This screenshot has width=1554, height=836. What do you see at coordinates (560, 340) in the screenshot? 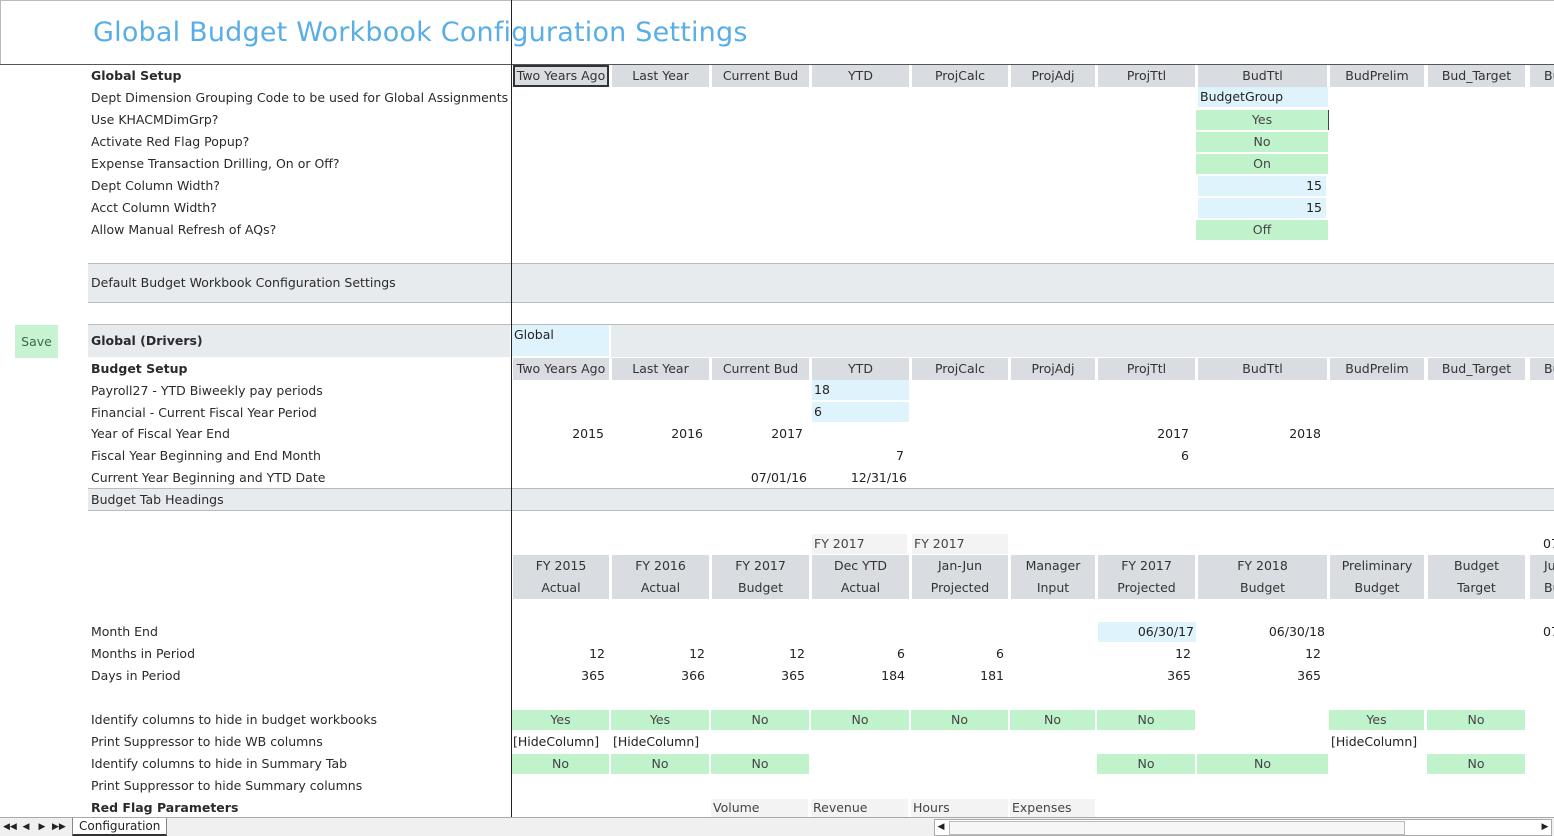
I see `global-drivers-cell: Global` at bounding box center [560, 340].